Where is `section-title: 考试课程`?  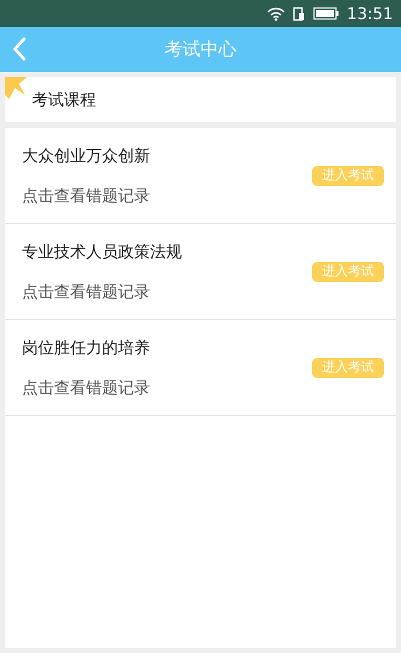 section-title: 考试课程 is located at coordinates (64, 99).